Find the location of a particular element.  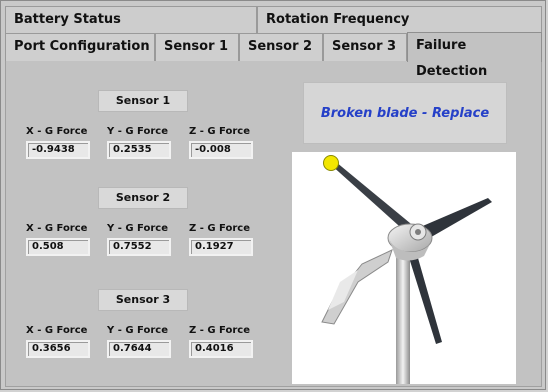

tab-label: Failure Detection is located at coordinates (452, 58).